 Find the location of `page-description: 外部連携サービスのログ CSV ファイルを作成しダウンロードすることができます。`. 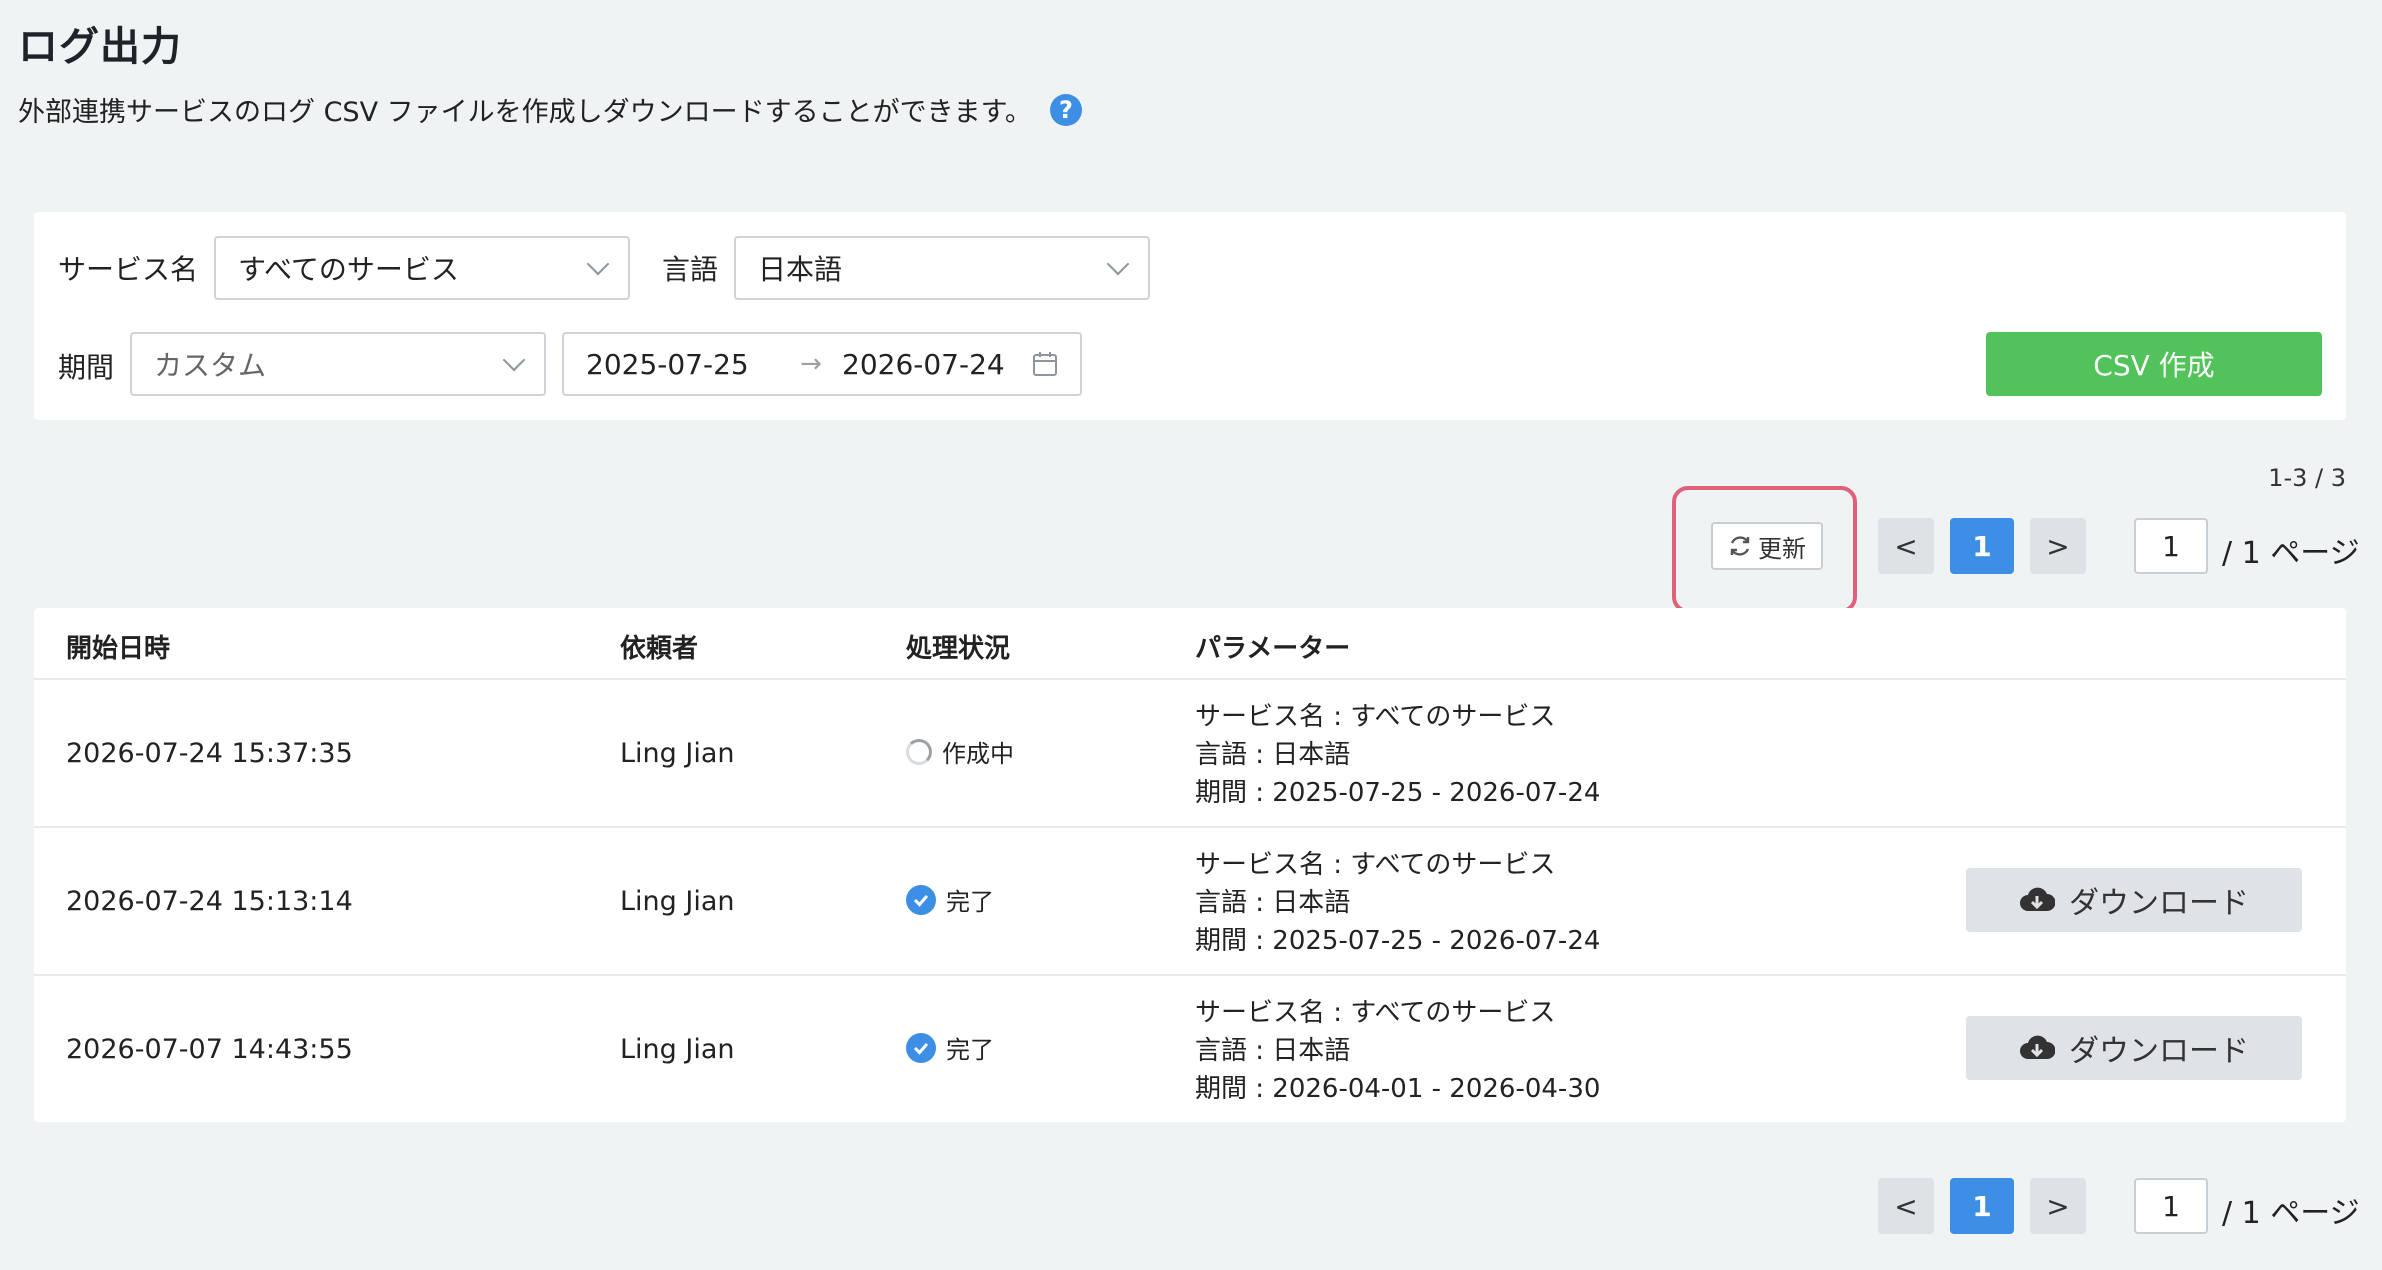

page-description: 外部連携サービスのログ CSV ファイルを作成しダウンロードすることができます。 is located at coordinates (525, 112).